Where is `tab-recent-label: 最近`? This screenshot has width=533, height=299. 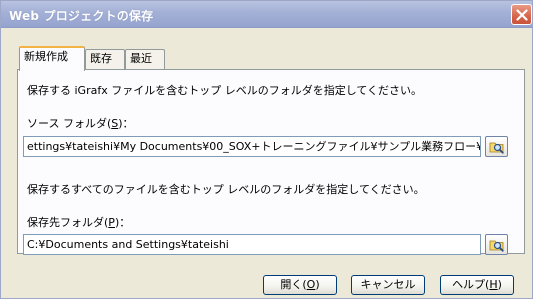 tab-recent-label: 最近 is located at coordinates (141, 58).